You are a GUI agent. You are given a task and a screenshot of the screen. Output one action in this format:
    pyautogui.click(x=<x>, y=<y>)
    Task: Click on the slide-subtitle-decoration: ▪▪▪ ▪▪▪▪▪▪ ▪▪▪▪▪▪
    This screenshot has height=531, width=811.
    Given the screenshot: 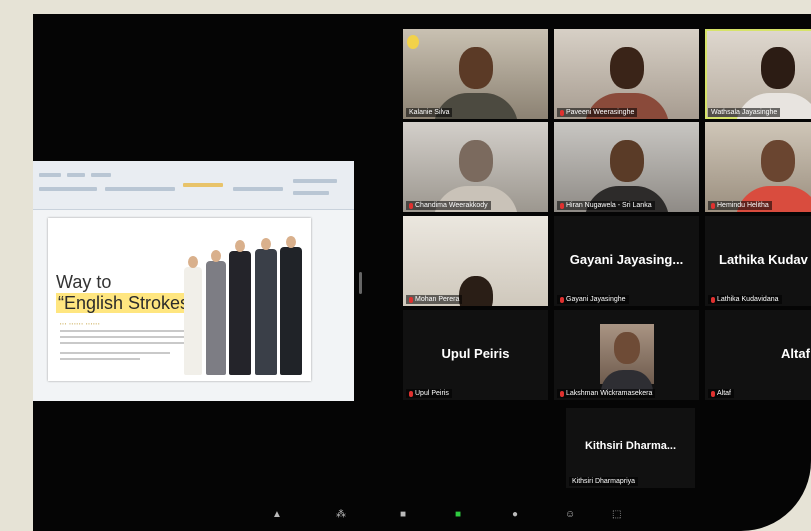 What is the action you would take?
    pyautogui.click(x=80, y=323)
    